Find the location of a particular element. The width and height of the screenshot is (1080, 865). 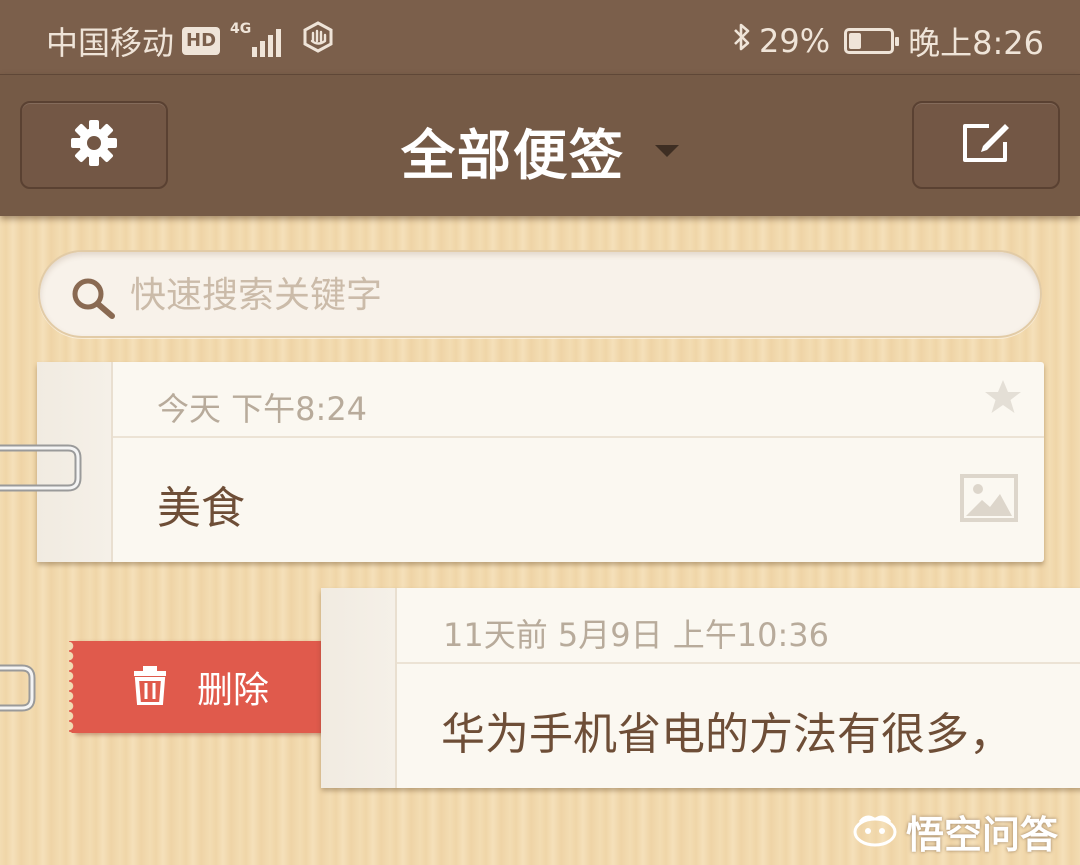

delete-button: 删除 is located at coordinates (197, 687).